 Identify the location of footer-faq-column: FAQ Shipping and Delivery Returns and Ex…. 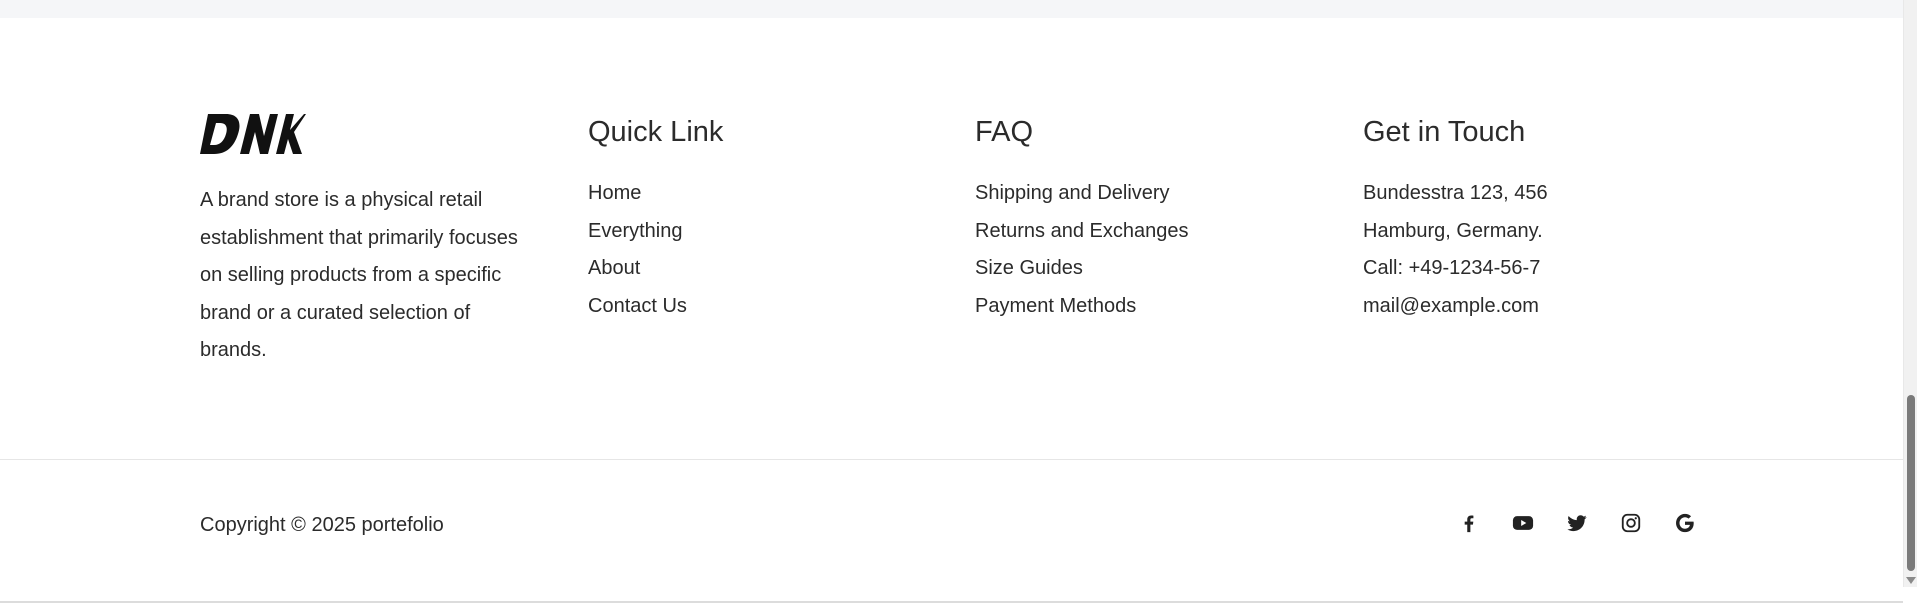
(1145, 217).